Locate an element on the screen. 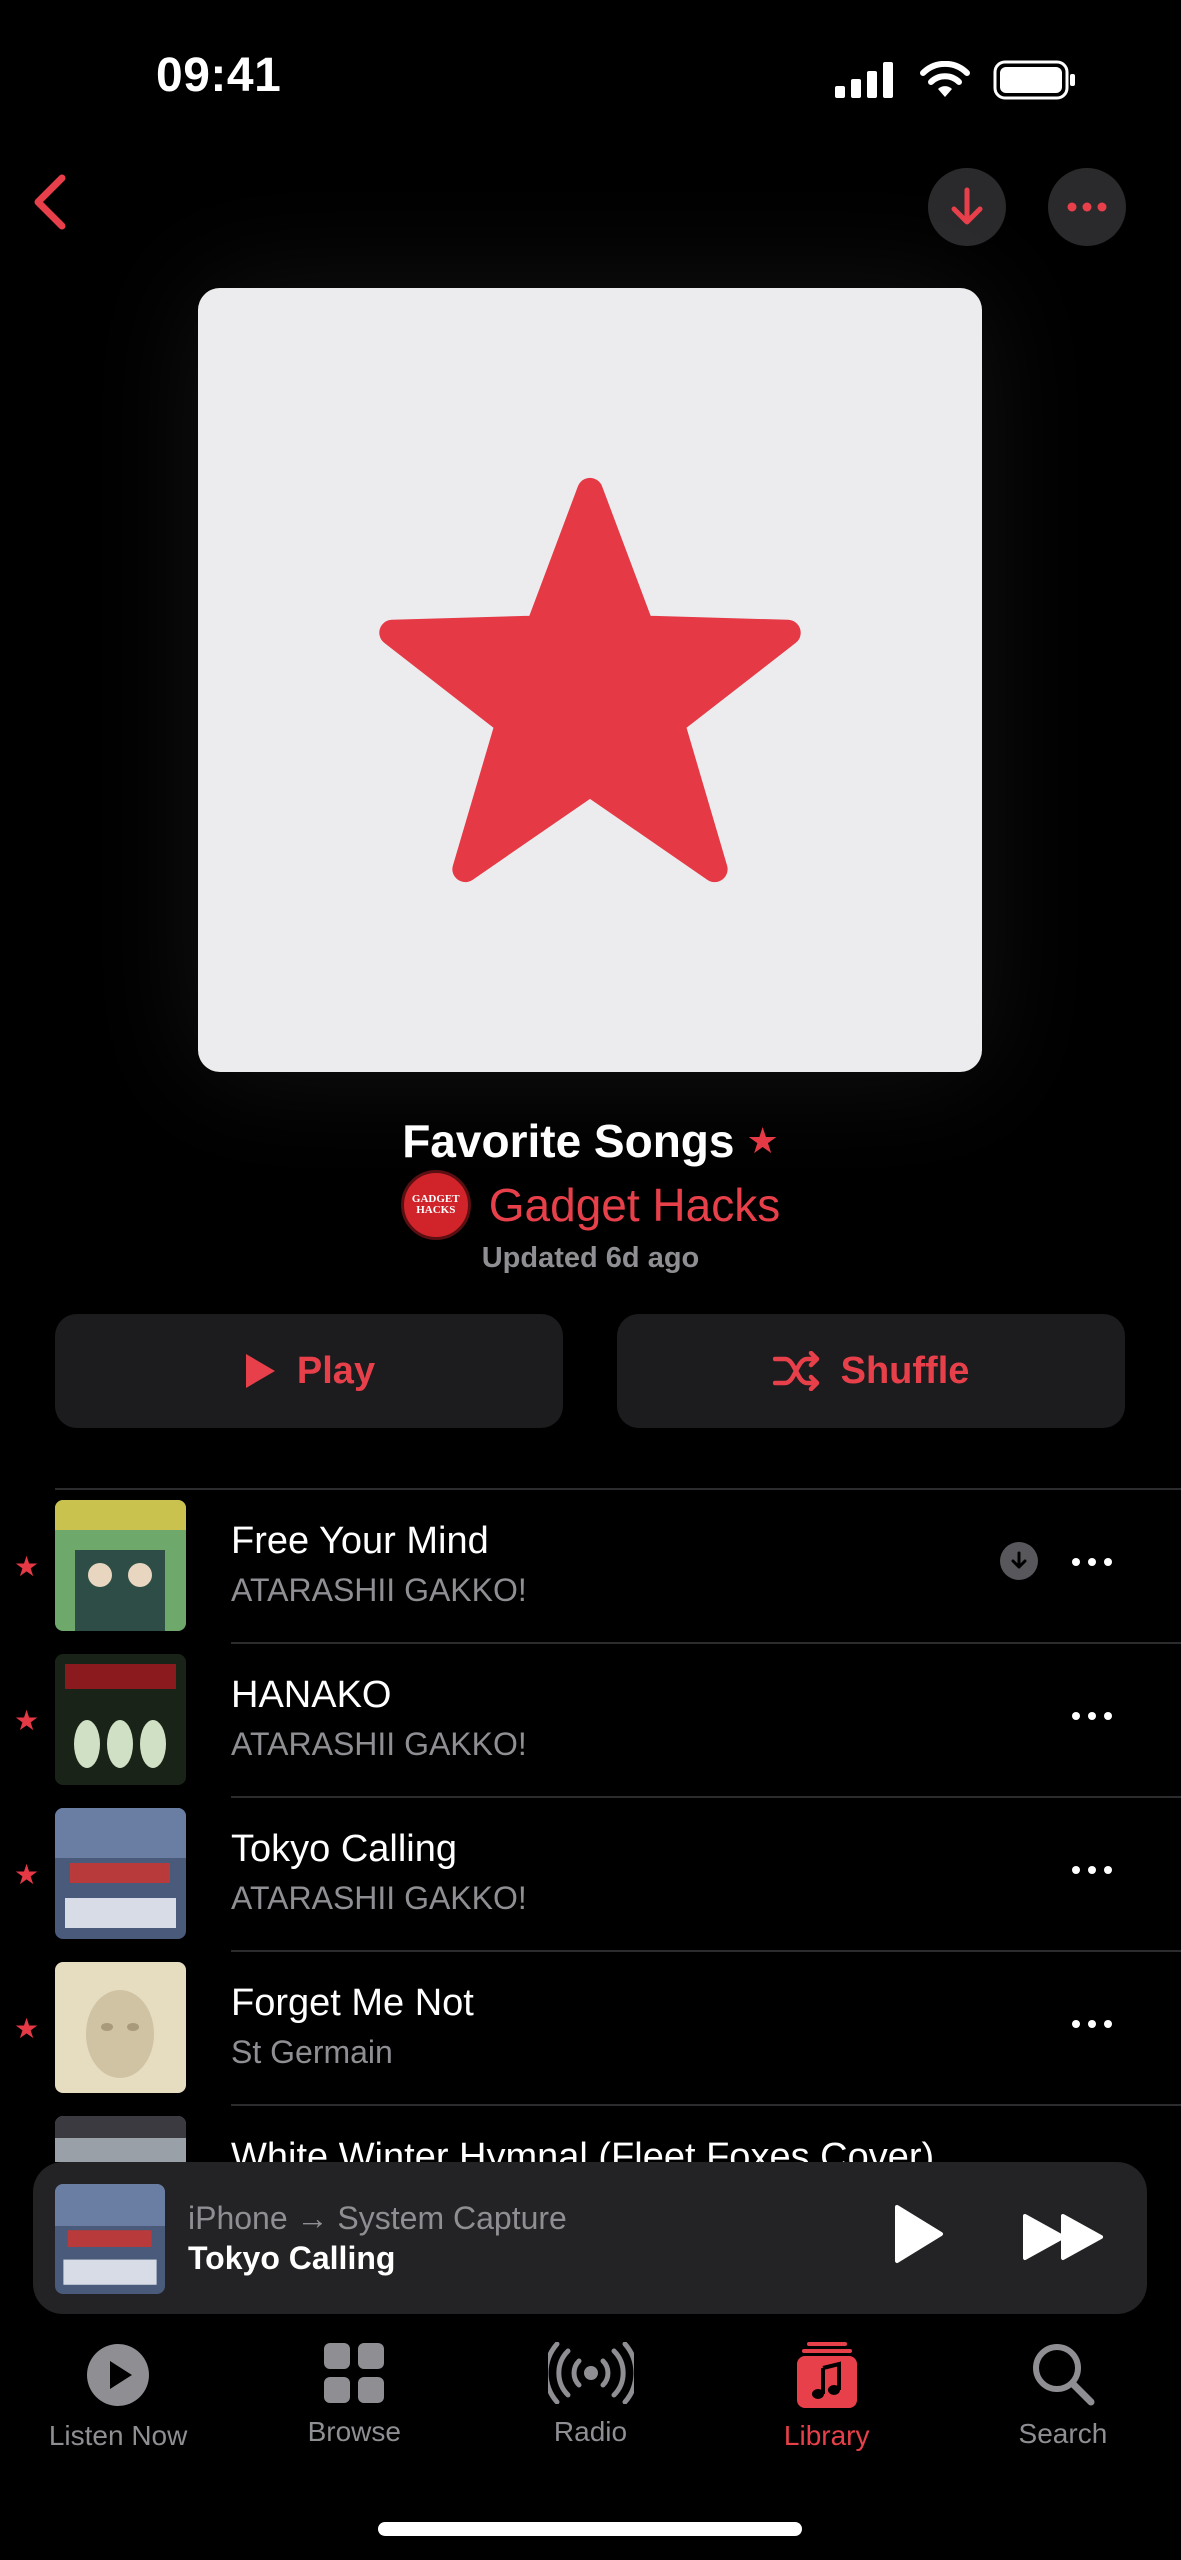 This screenshot has width=1181, height=2560. mini-forward-button is located at coordinates (1064, 2239).